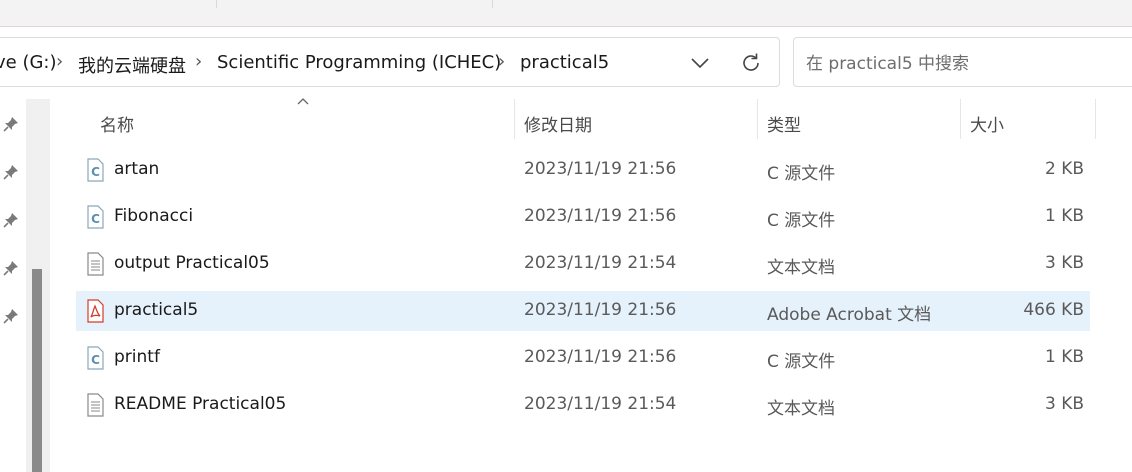 The image size is (1132, 472). I want to click on column-header: 名称 修改日期 类型 大小, so click(586, 120).